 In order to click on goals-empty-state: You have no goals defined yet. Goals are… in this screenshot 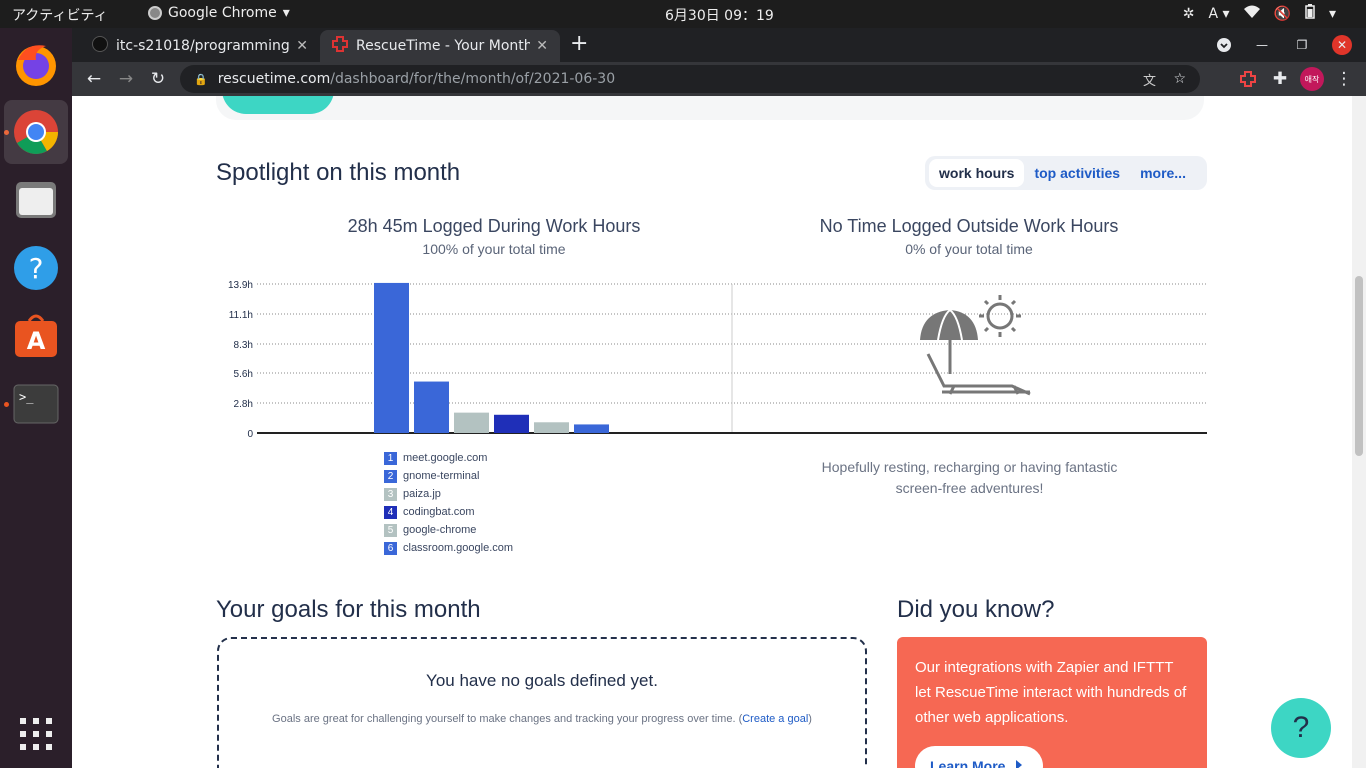, I will do `click(542, 702)`.